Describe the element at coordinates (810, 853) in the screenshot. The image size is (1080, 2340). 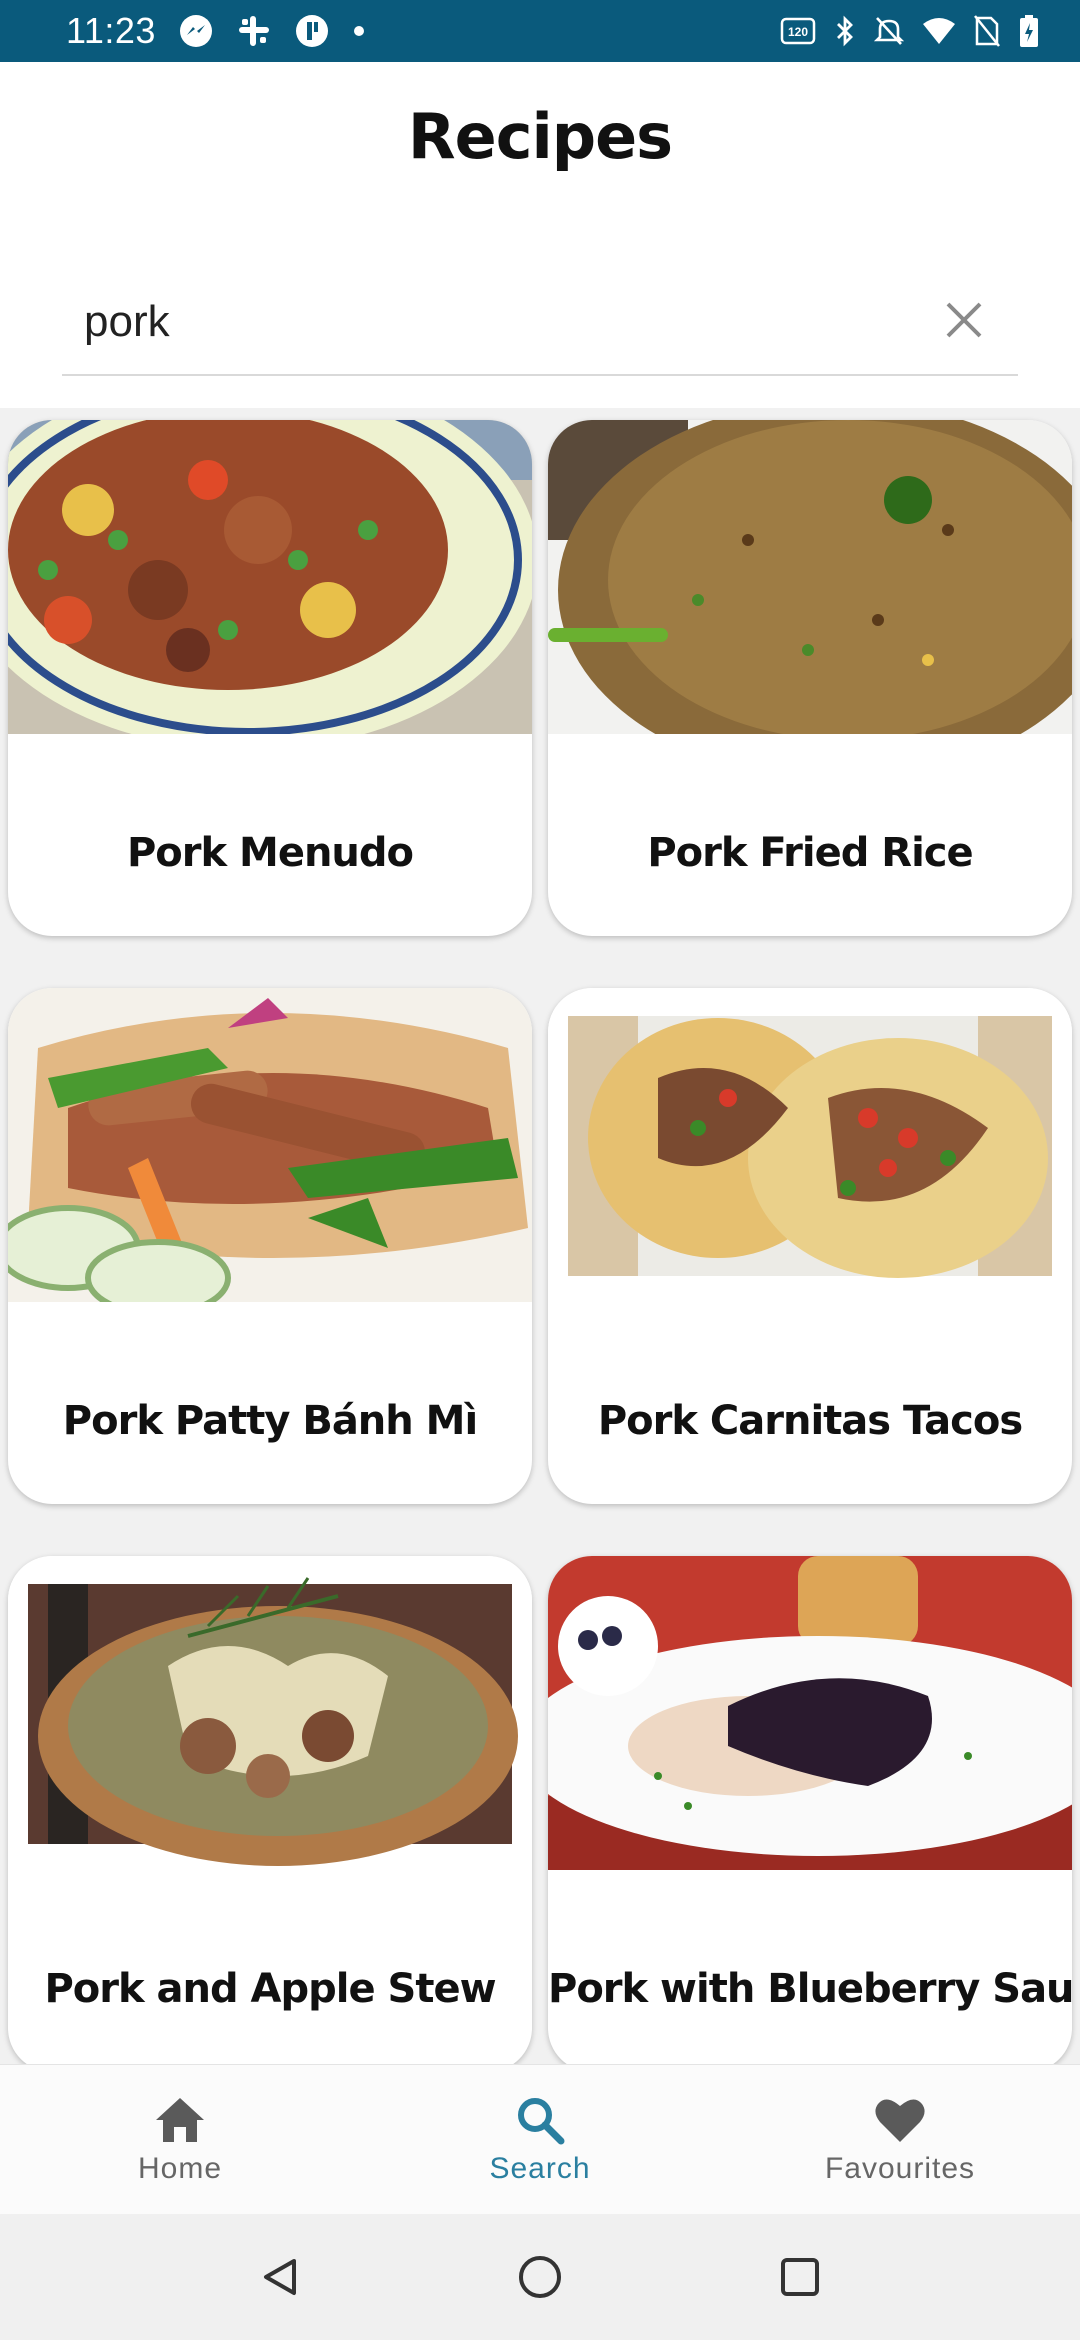
I see `recipe-title: Pork Fried Rice` at that location.